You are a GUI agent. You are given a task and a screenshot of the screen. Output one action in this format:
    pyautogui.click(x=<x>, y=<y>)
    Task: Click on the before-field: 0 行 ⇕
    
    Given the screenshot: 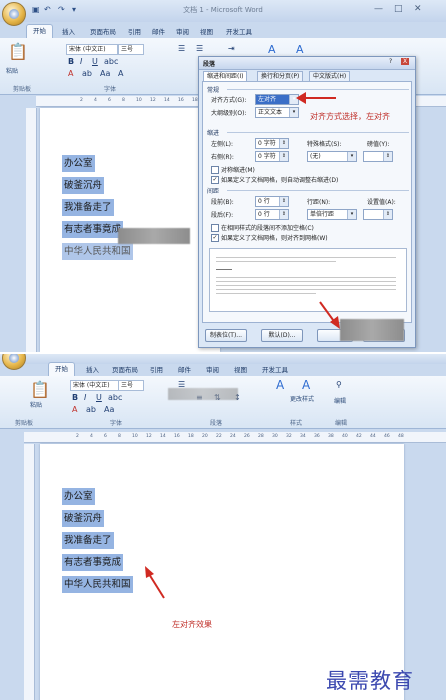 What is the action you would take?
    pyautogui.click(x=272, y=201)
    